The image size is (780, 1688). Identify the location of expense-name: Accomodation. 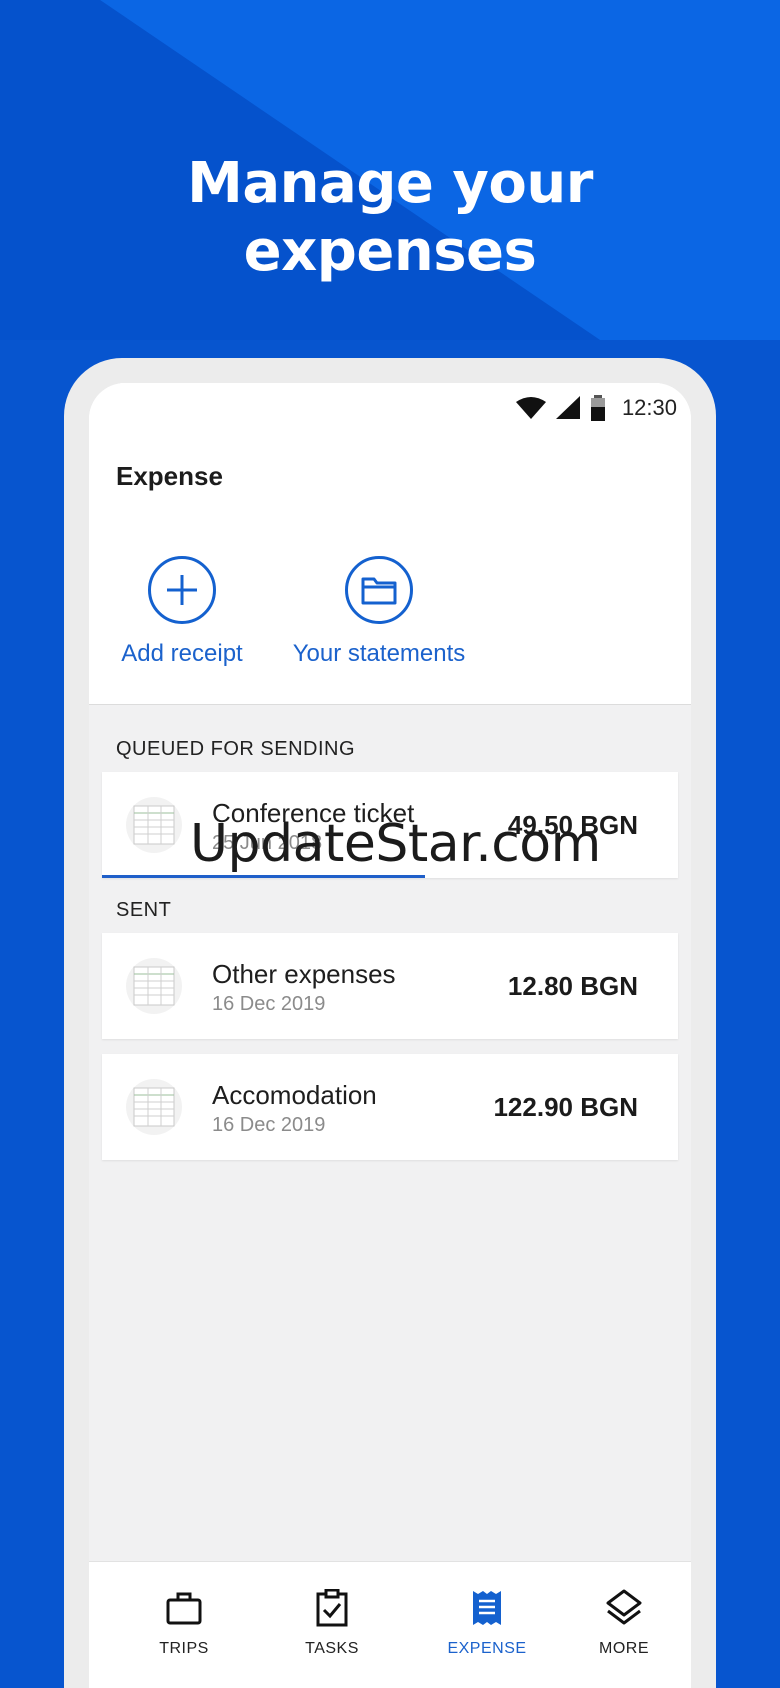
(294, 1095).